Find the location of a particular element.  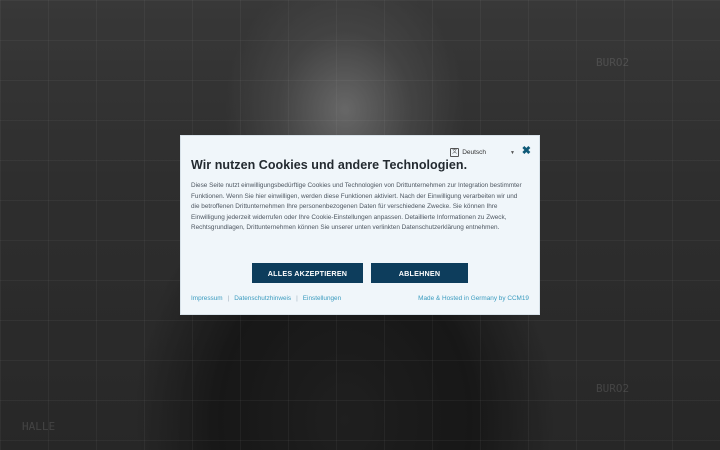

settings-link: Einstellungen is located at coordinates (322, 298).